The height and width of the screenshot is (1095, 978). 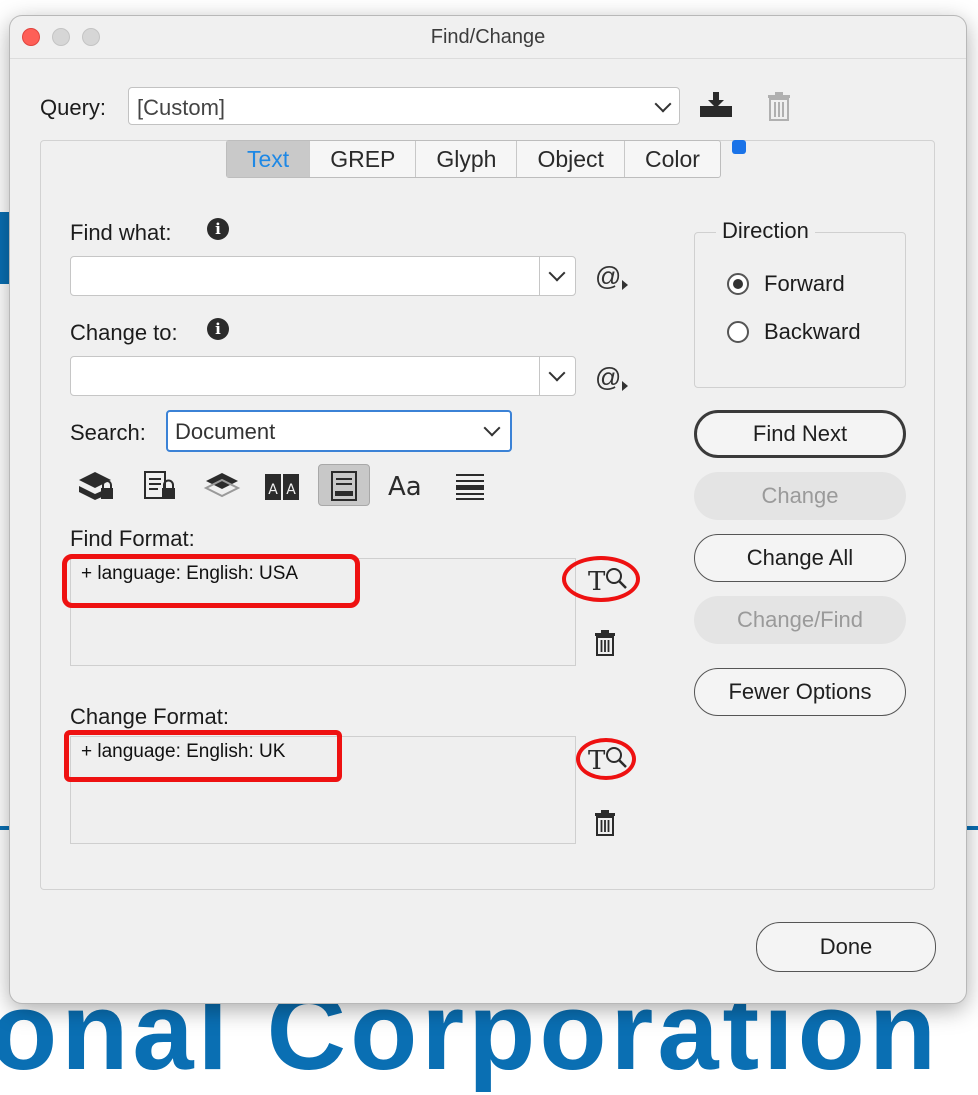 I want to click on annotation-find-format-icon-circle, so click(x=601, y=579).